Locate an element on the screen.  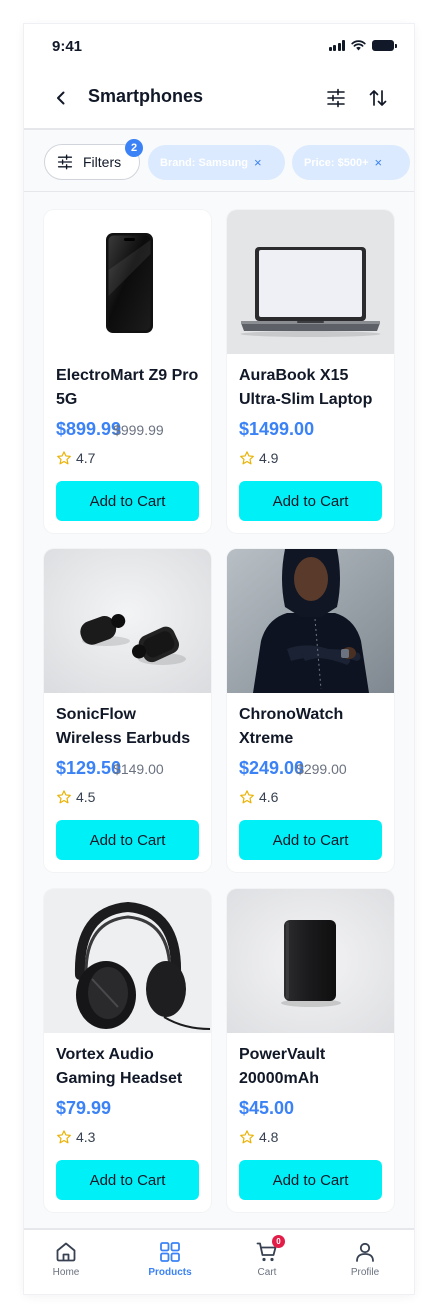
user-icon is located at coordinates (365, 1252).